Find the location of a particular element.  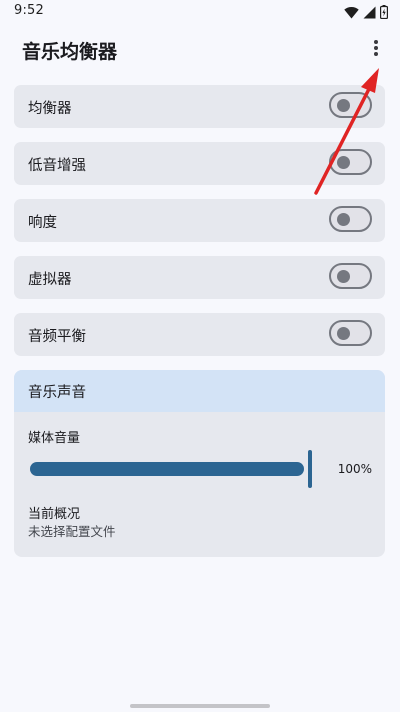

slider-track-active is located at coordinates (167, 469).